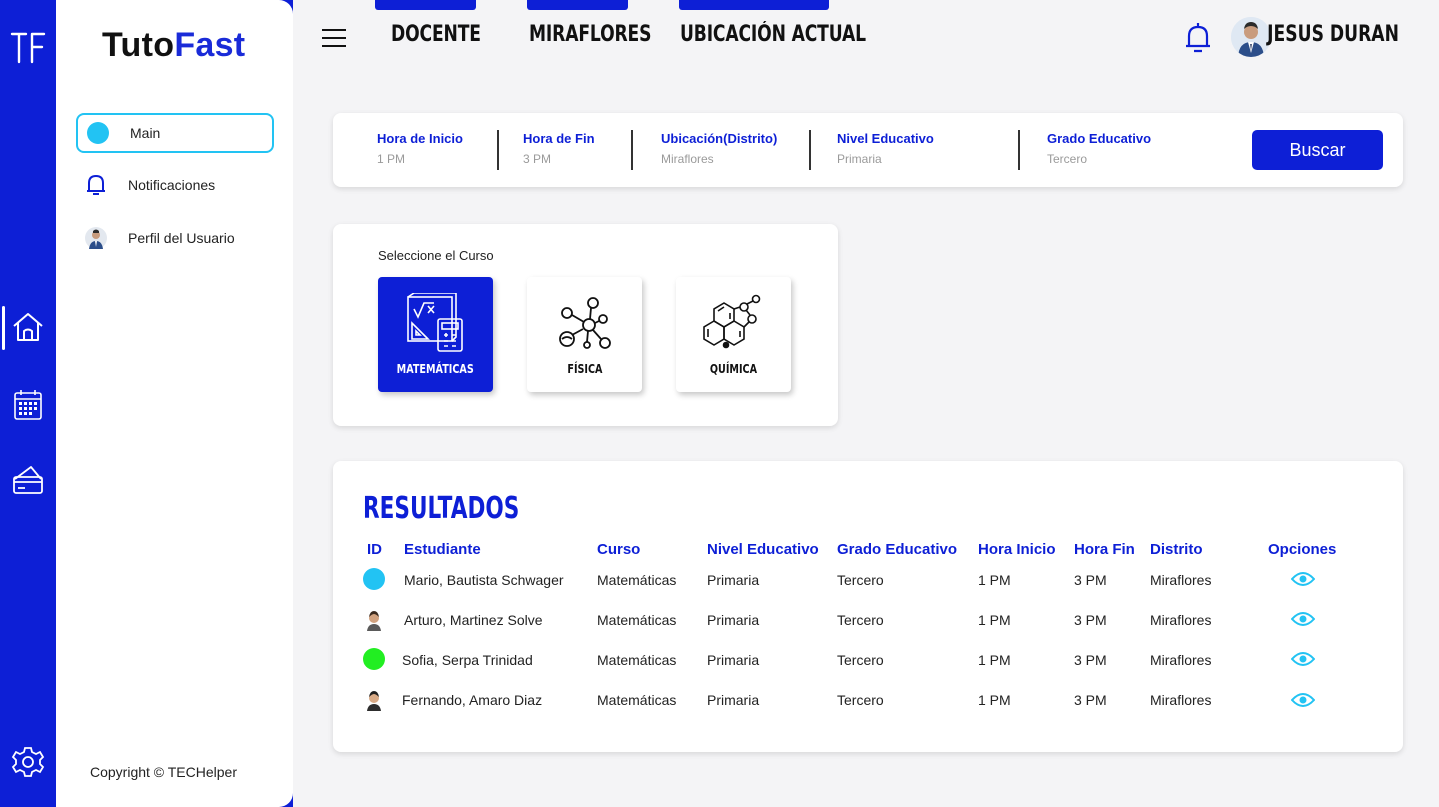 This screenshot has width=1439, height=807. Describe the element at coordinates (897, 549) in the screenshot. I see `column-header-grado: Grado Educativo` at that location.